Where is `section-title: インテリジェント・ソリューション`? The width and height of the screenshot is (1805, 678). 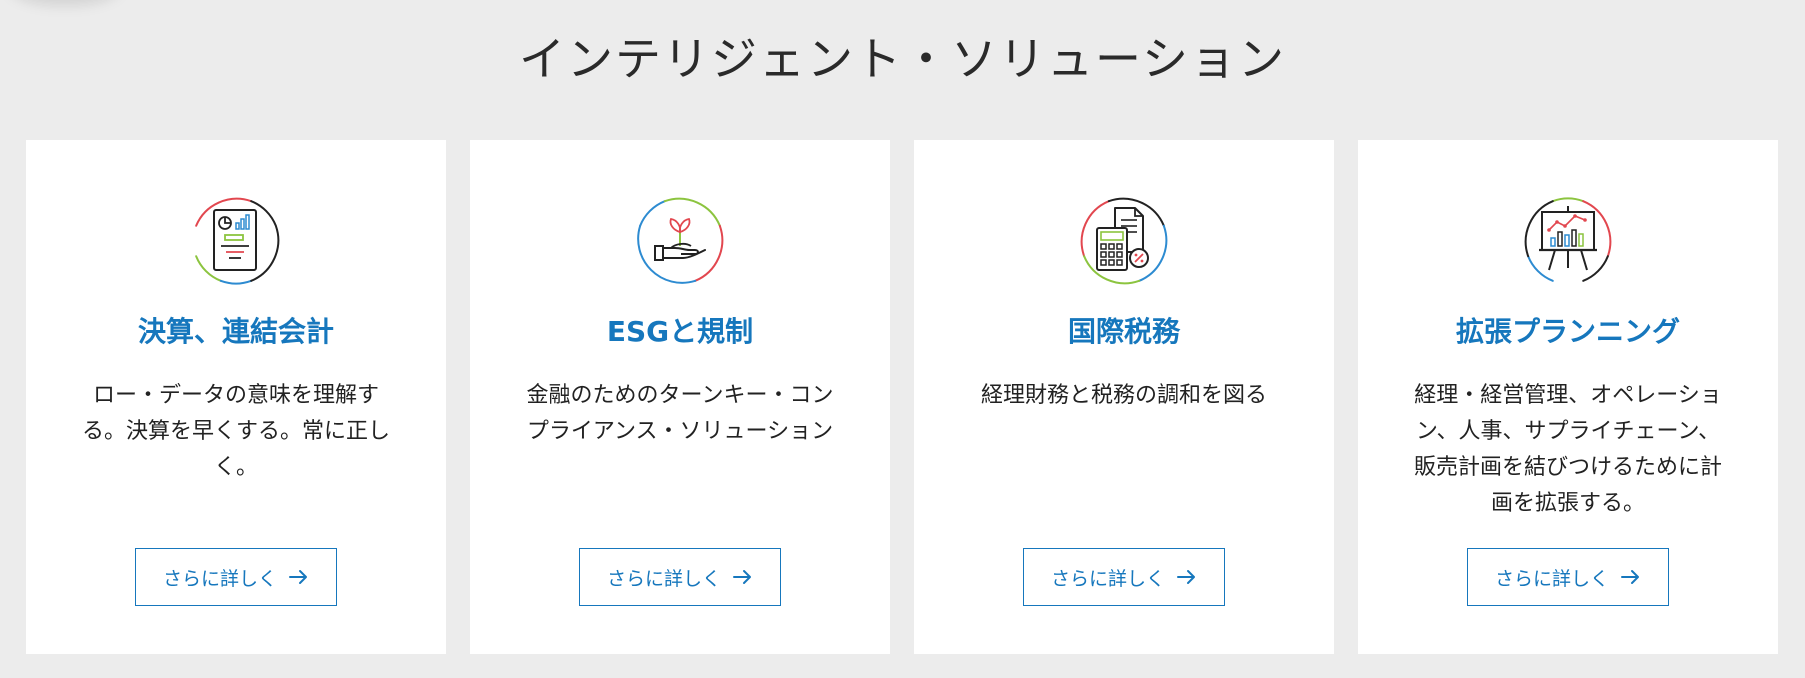
section-title: インテリジェント・ソリューション is located at coordinates (902, 58).